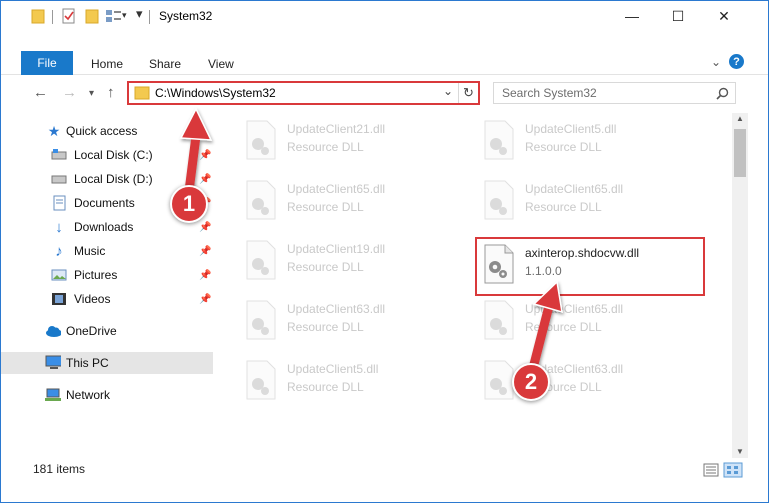  Describe the element at coordinates (59, 203) in the screenshot. I see `documents-icon` at that location.